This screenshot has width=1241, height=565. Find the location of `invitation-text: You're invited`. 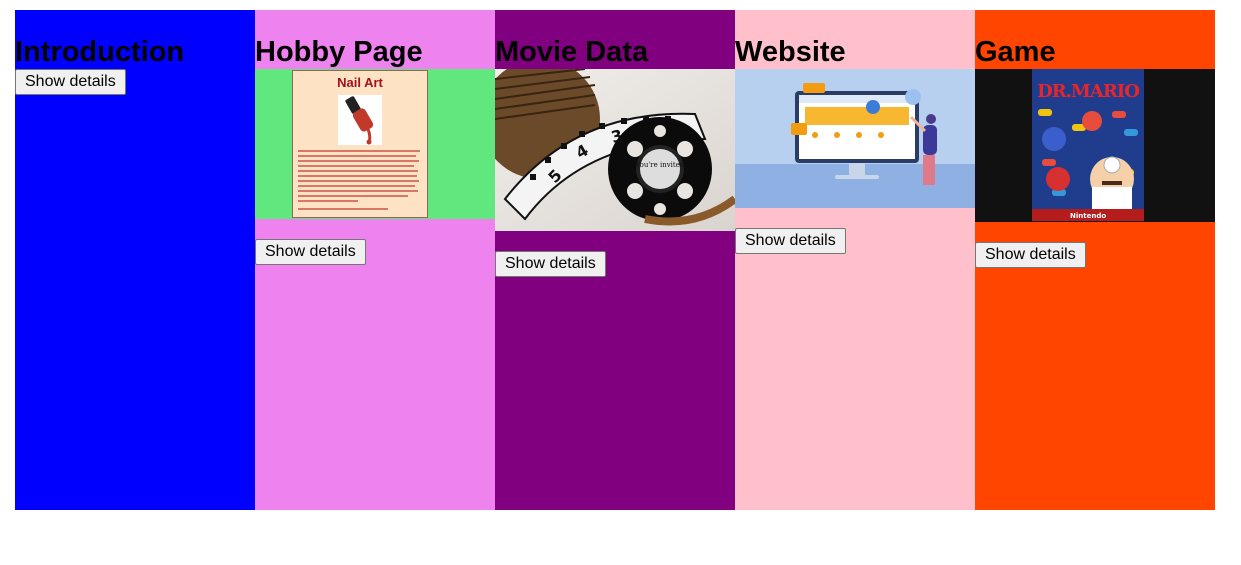

invitation-text: You're invited is located at coordinates (660, 165).